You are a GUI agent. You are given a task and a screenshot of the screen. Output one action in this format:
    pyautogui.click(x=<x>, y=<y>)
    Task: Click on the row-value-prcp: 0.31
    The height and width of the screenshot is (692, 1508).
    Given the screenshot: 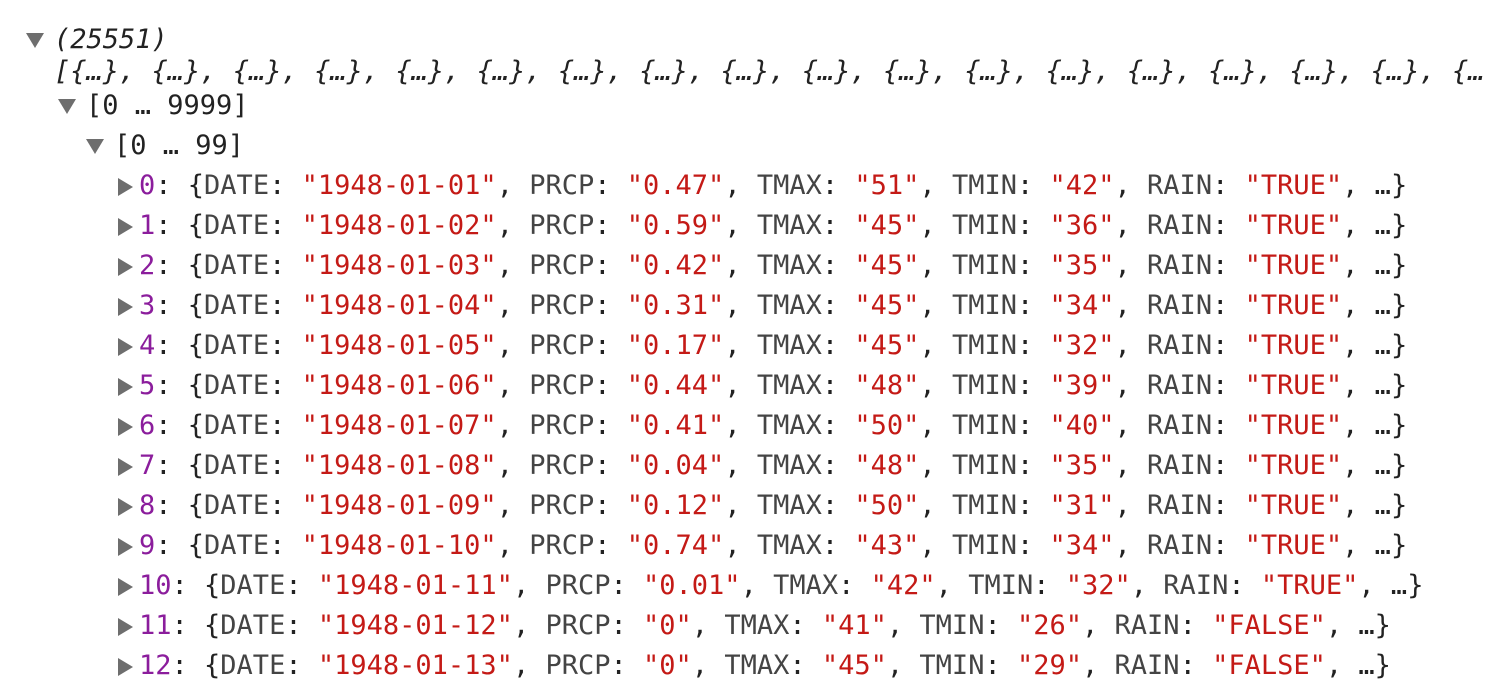 What is the action you would take?
    pyautogui.click(x=676, y=305)
    